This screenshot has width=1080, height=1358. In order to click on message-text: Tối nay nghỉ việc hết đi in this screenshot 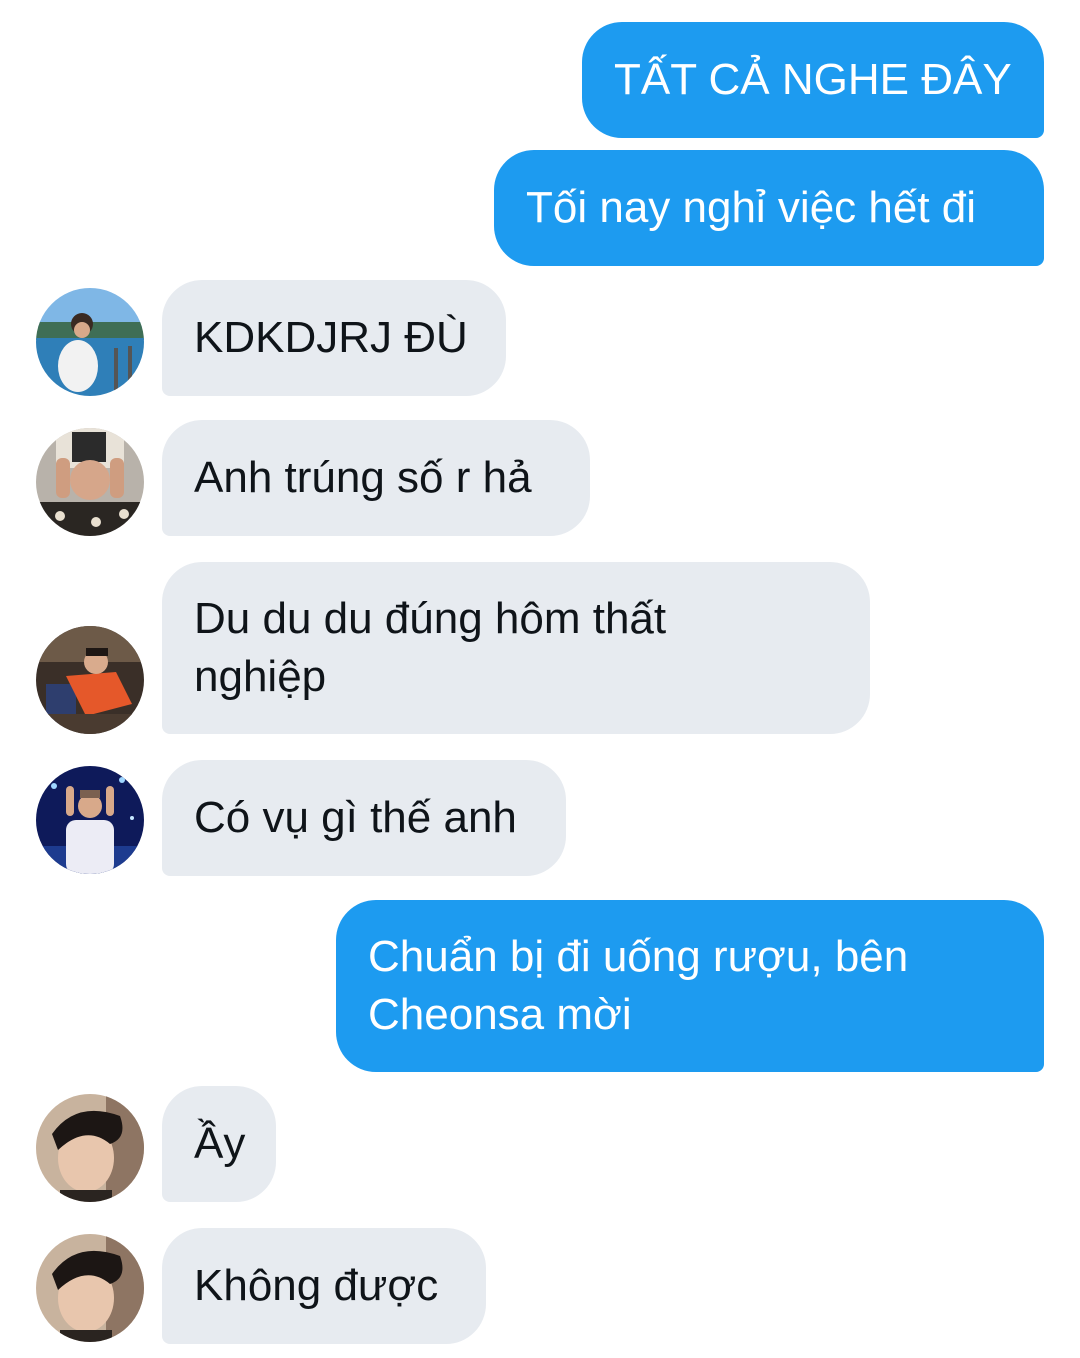, I will do `click(751, 207)`.